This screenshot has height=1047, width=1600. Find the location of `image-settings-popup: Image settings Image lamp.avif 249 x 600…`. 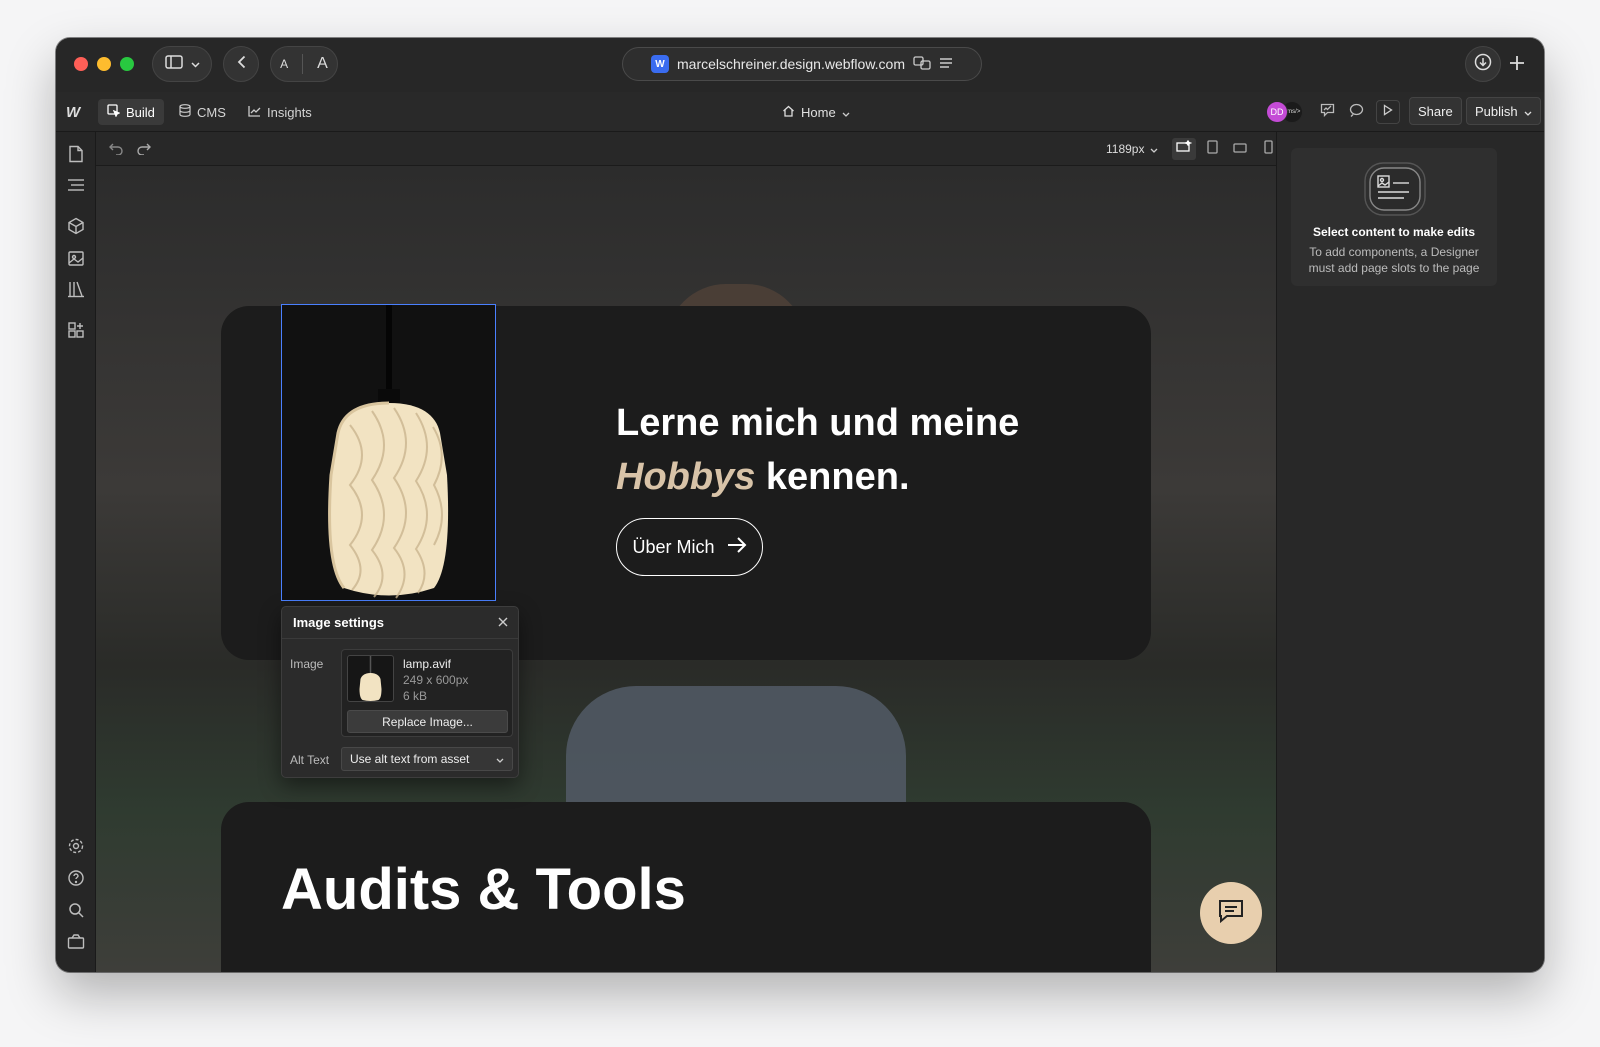

image-settings-popup: Image settings Image lamp.avif 249 x 600… is located at coordinates (400, 692).